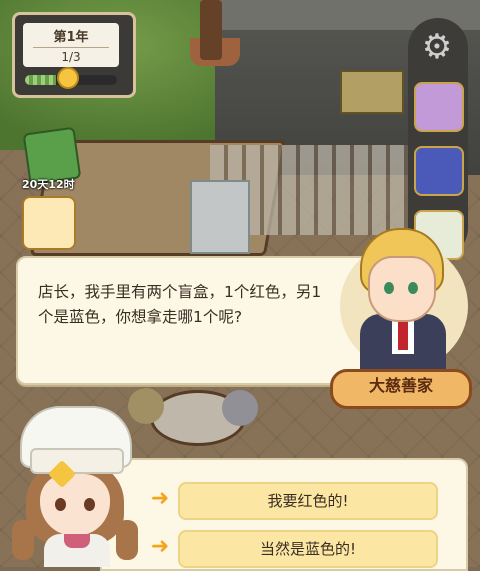 This screenshot has height=571, width=480. I want to click on year-info: 第1年 1/3, so click(71, 45).